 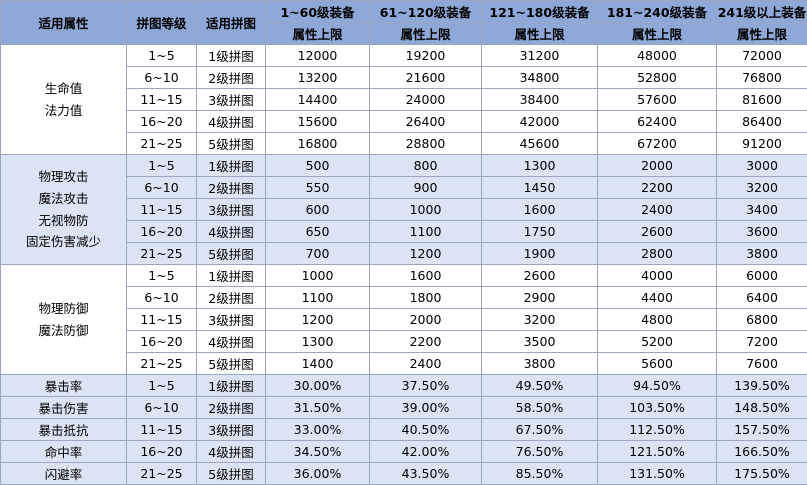 What do you see at coordinates (657, 341) in the screenshot?
I see `value-cell: 5200` at bounding box center [657, 341].